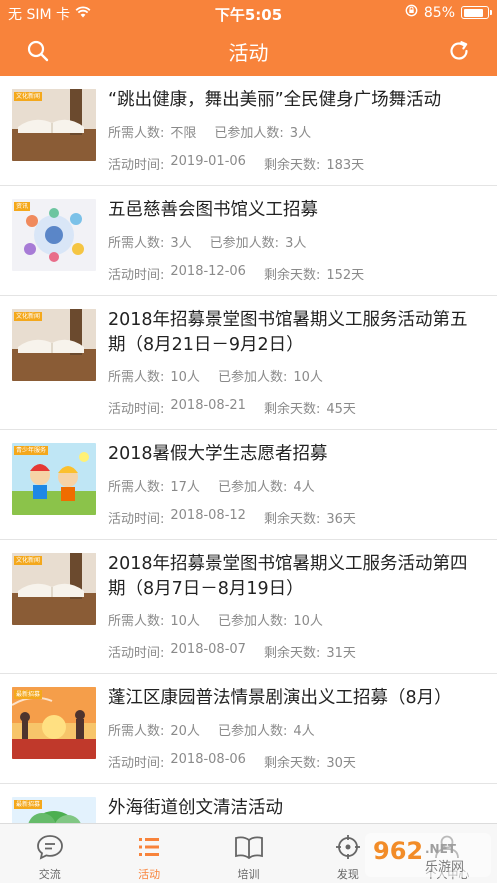 The height and width of the screenshot is (883, 497). I want to click on category-tag: 最新招募, so click(28, 694).